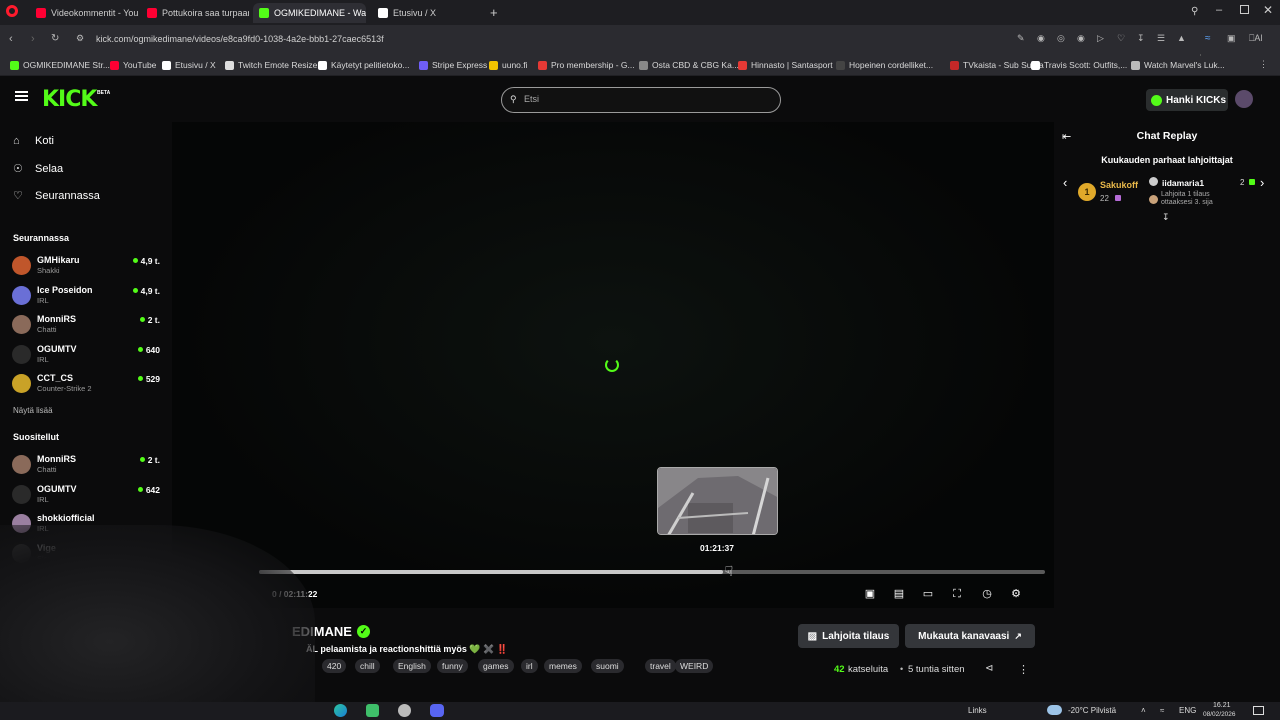 This screenshot has width=1280, height=720. What do you see at coordinates (529, 666) in the screenshot?
I see `stream-tag: irl` at bounding box center [529, 666].